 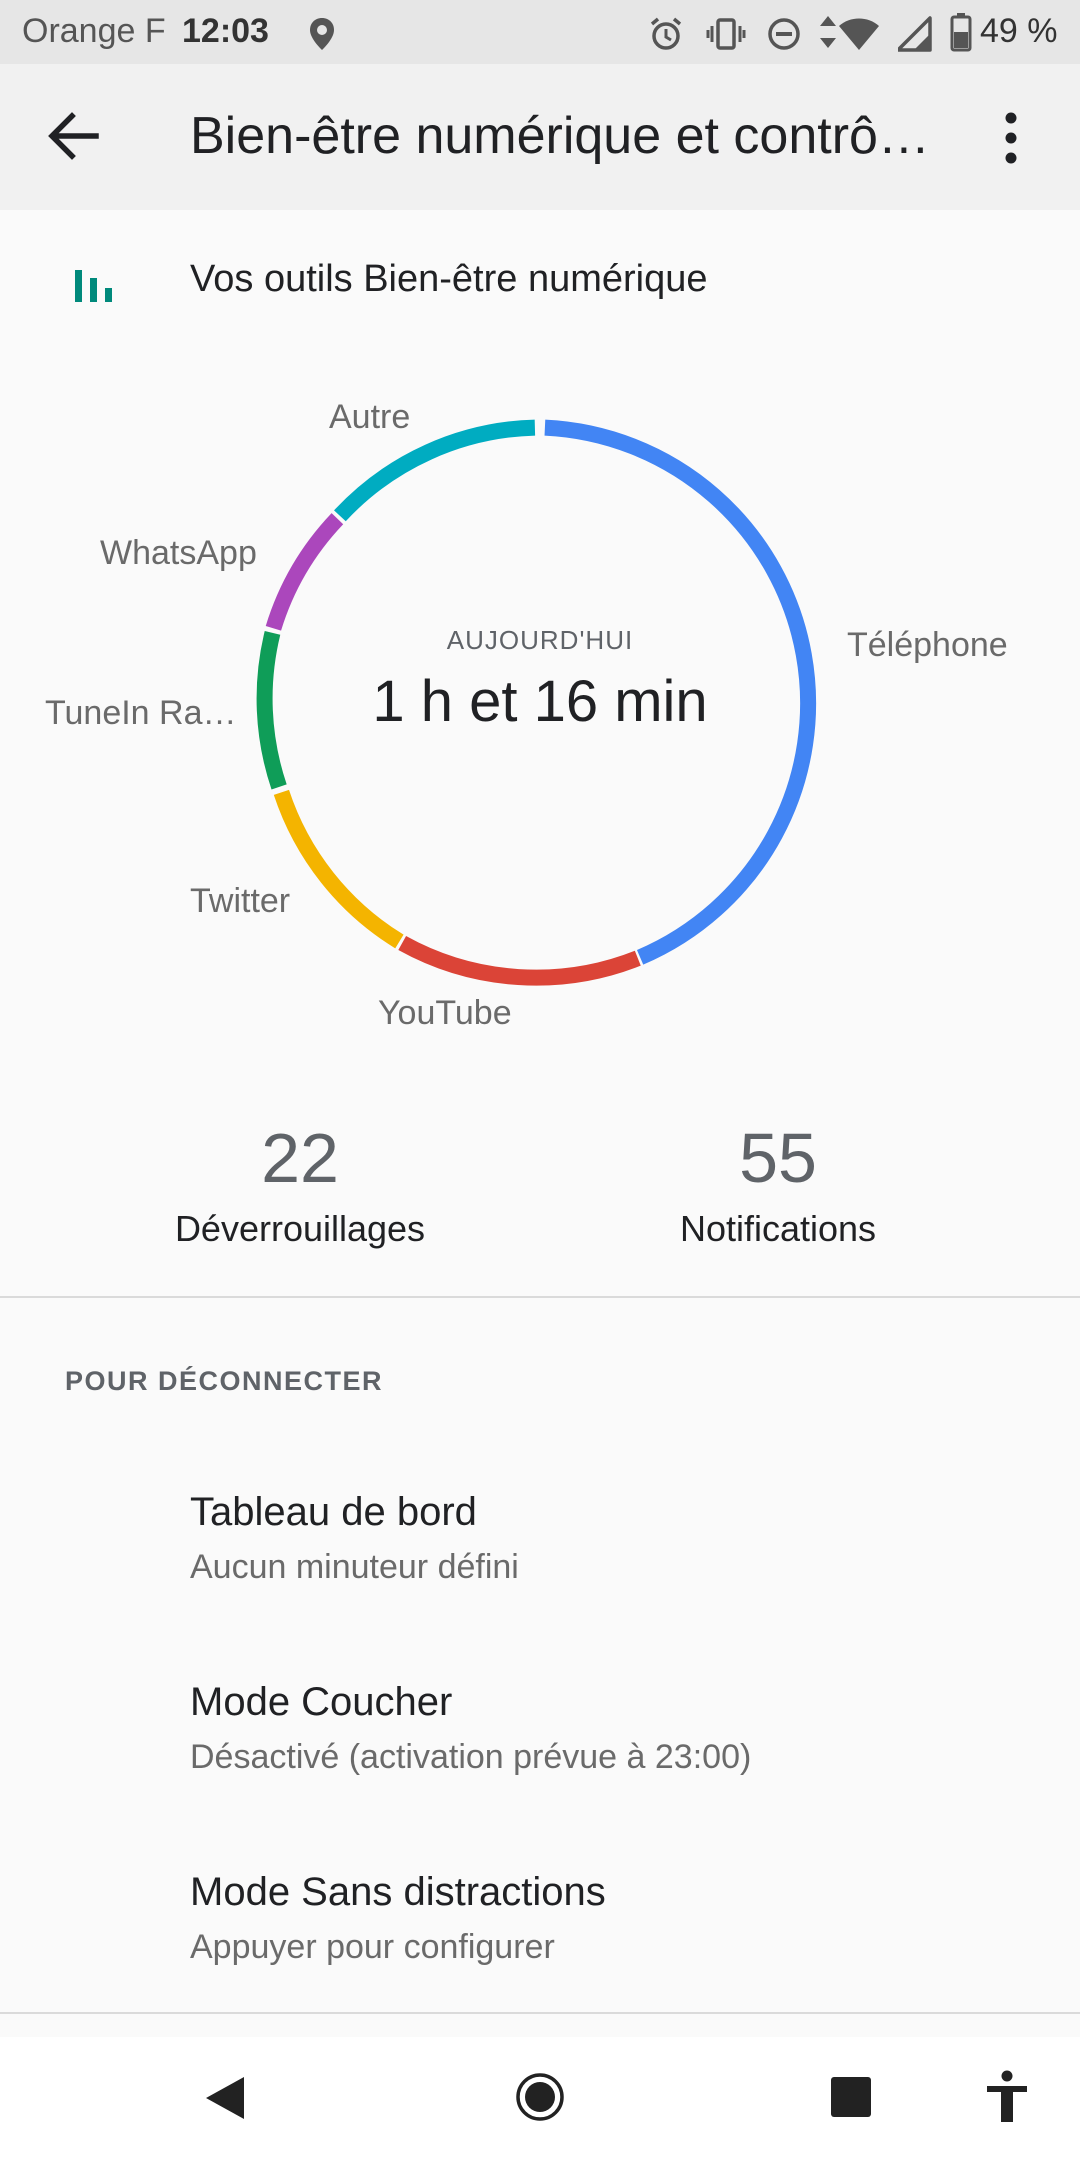 I want to click on bedtime-mode-subtitle: Désactivé (activation prévue à 23:00), so click(x=471, y=1757).